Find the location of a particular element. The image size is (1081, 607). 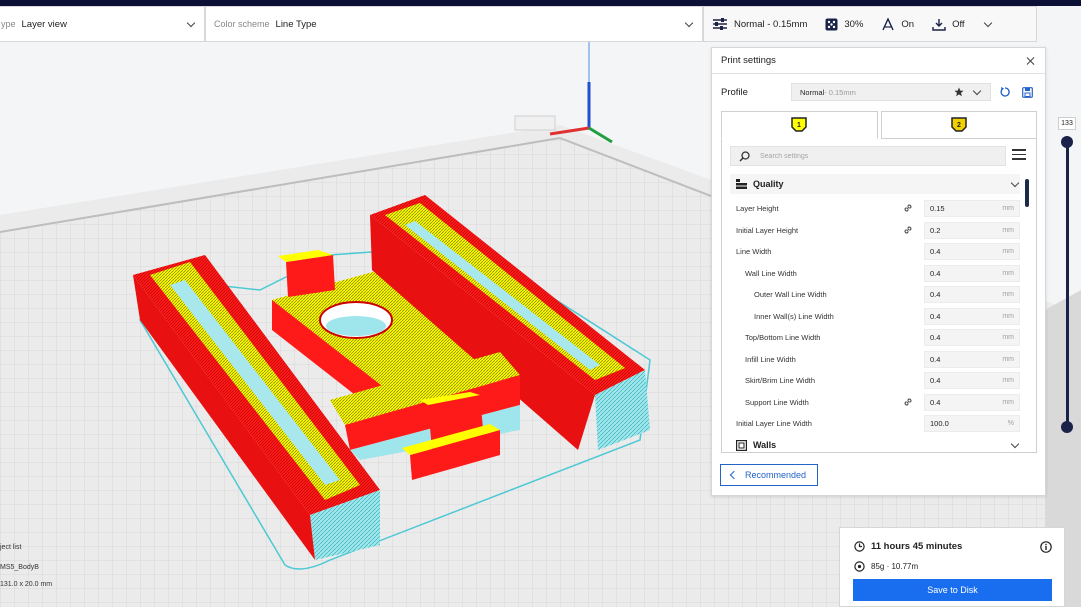

close-icon is located at coordinates (1031, 61).